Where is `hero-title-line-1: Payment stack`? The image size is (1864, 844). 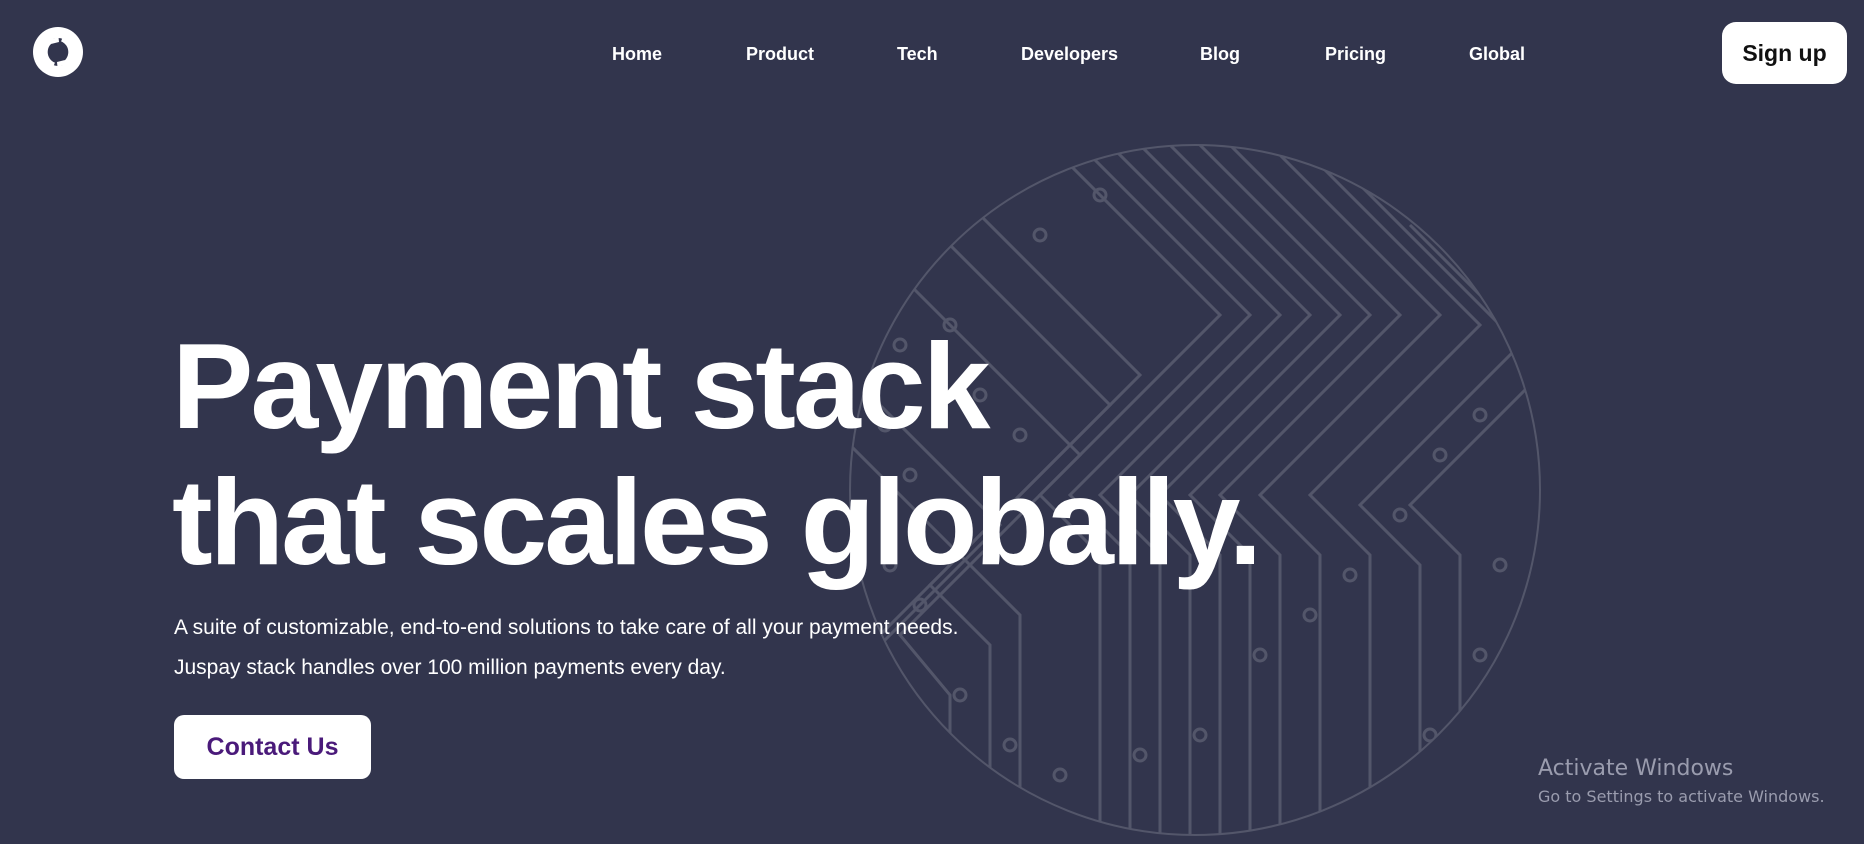
hero-title-line-1: Payment stack is located at coordinates (581, 386).